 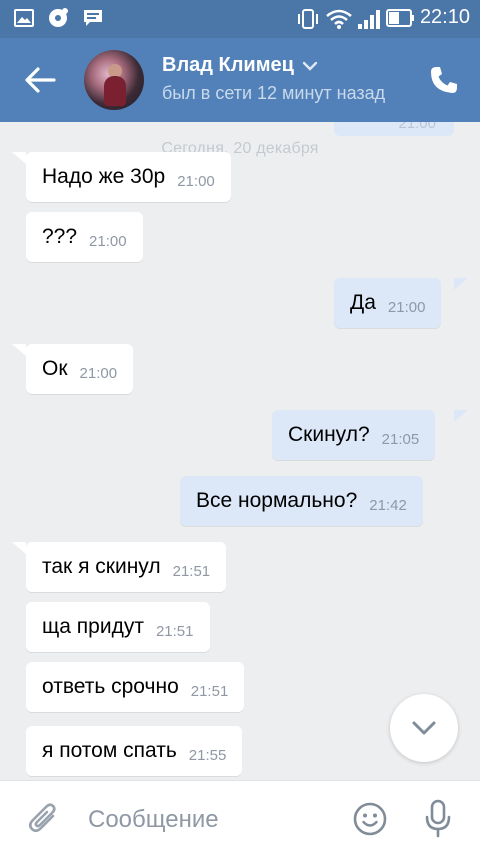 I want to click on message-text: ща придут, so click(x=93, y=626).